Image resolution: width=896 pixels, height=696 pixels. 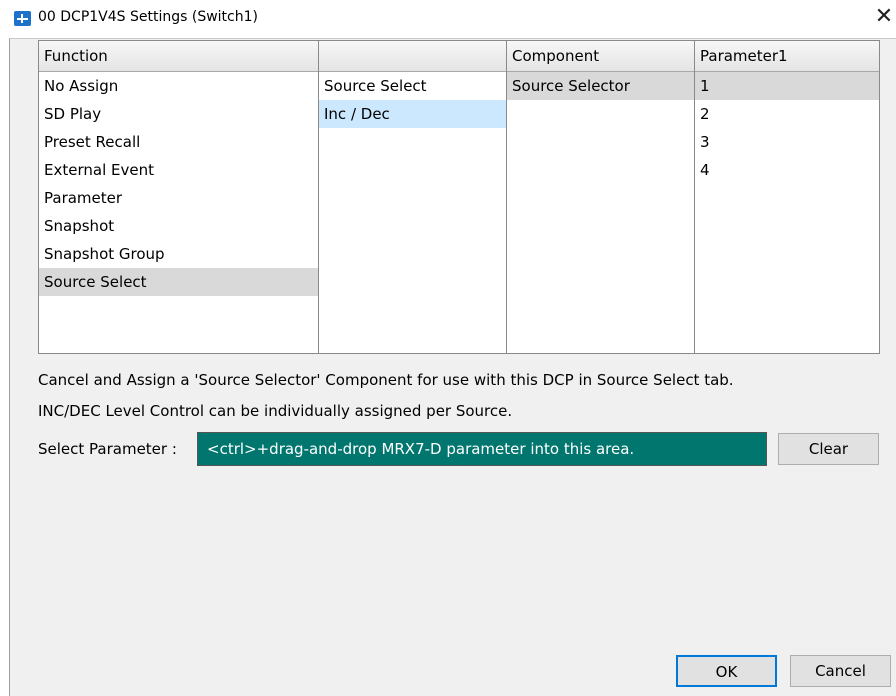 What do you see at coordinates (178, 170) in the screenshot?
I see `function-item-external-event: External Event` at bounding box center [178, 170].